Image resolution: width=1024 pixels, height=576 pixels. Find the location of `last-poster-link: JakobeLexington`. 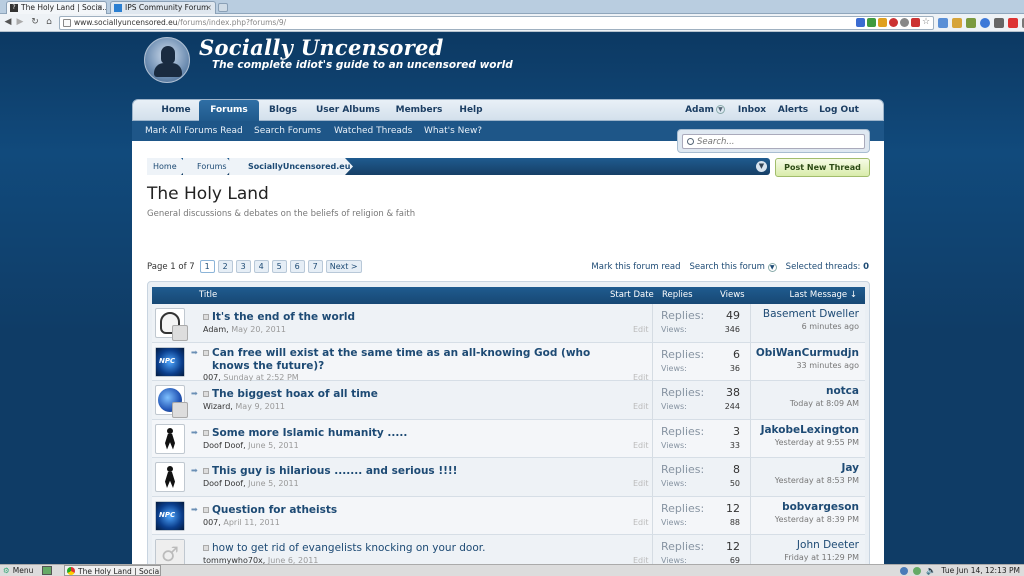

last-poster-link: JakobeLexington is located at coordinates (805, 430).